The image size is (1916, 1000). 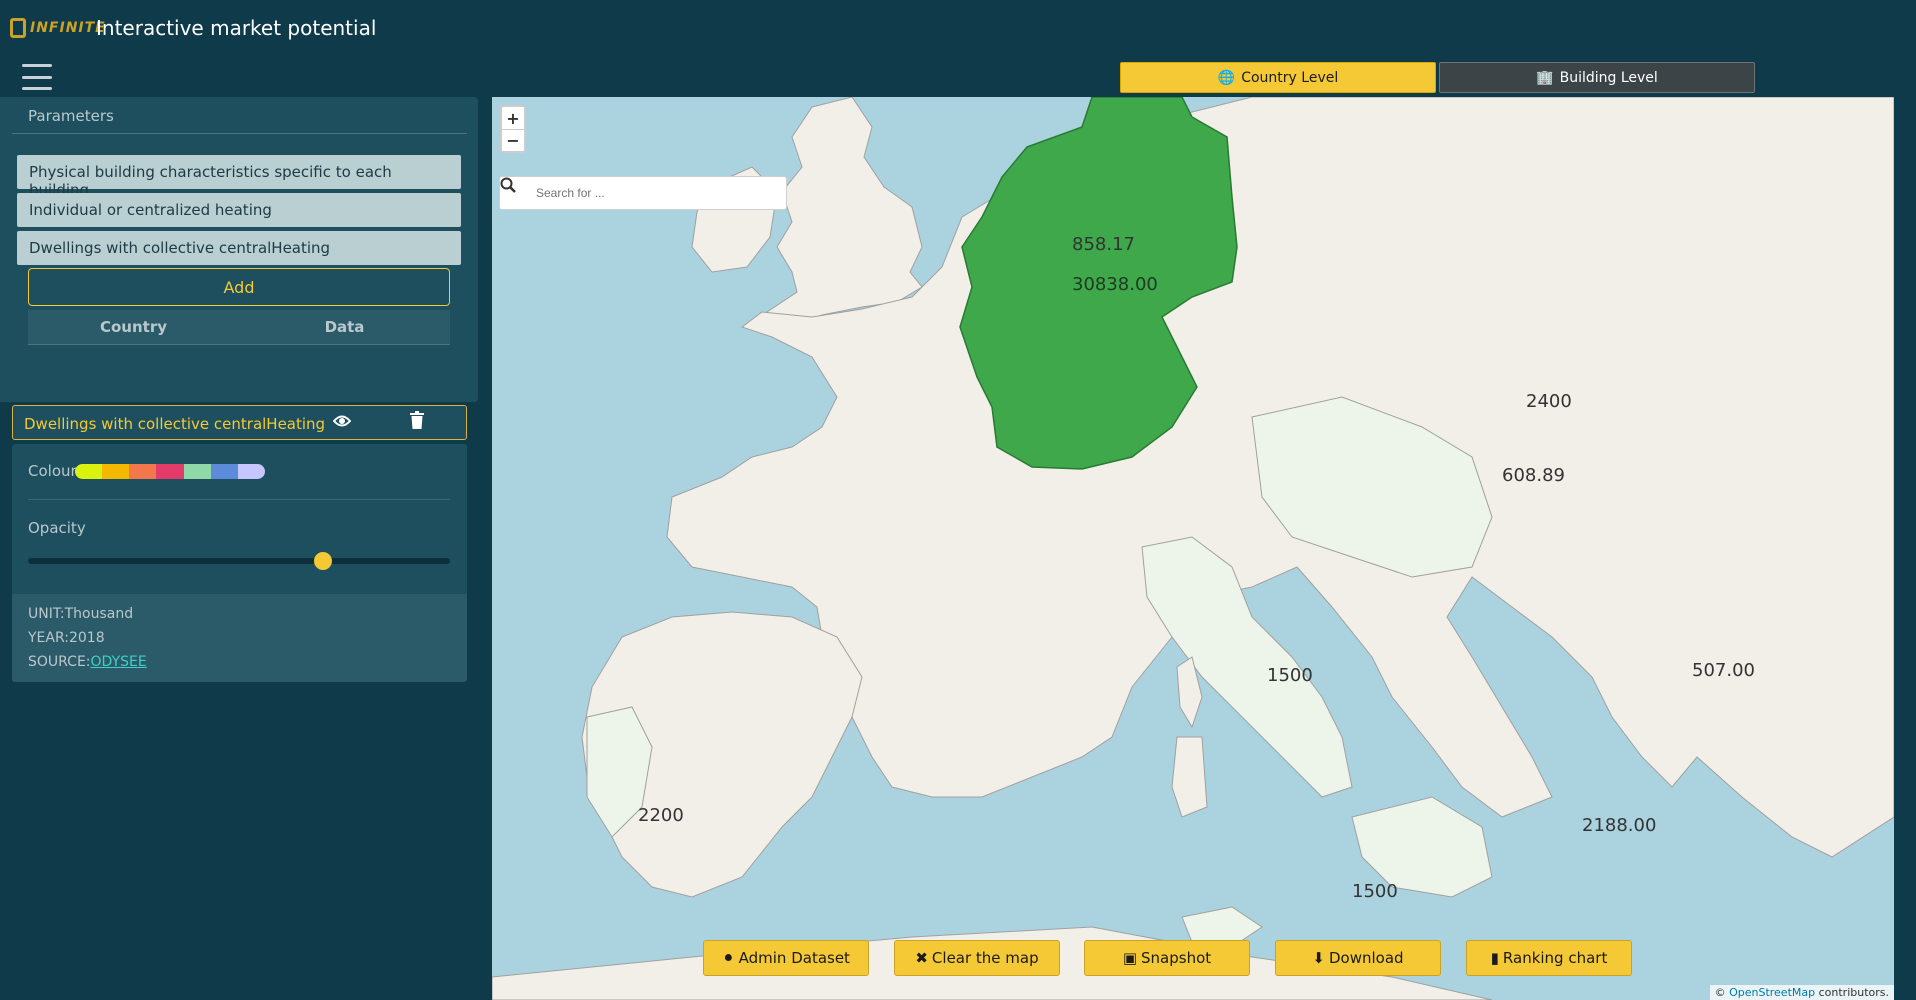 What do you see at coordinates (728, 958) in the screenshot?
I see `database-icon: ⚫` at bounding box center [728, 958].